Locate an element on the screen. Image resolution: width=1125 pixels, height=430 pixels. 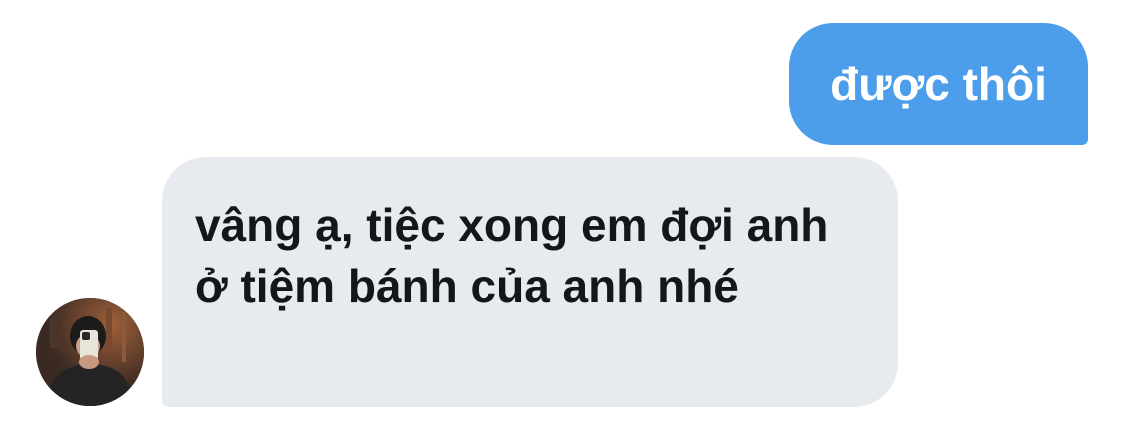
profile-photo-icon is located at coordinates (90, 352).